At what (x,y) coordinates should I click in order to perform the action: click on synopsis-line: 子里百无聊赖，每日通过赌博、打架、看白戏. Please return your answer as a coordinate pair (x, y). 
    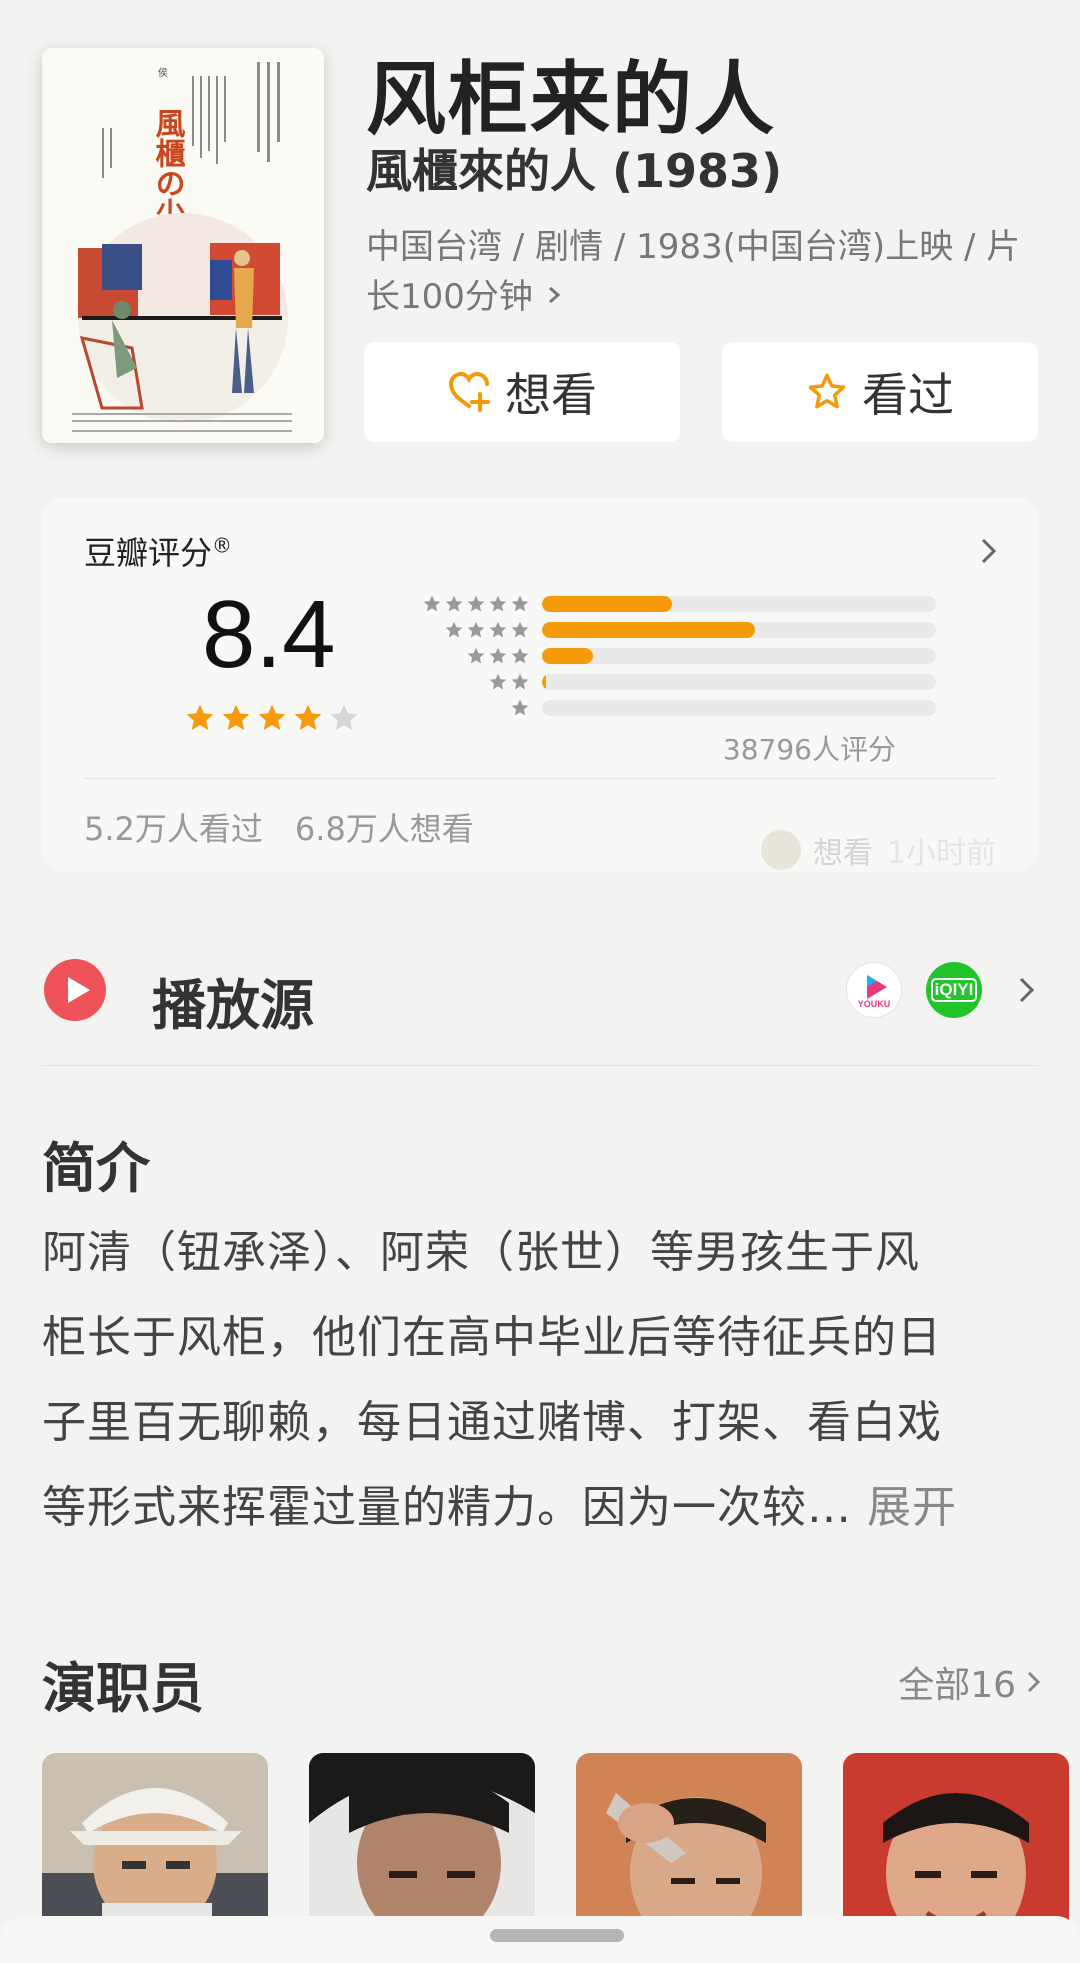
    Looking at the image, I should click on (492, 1422).